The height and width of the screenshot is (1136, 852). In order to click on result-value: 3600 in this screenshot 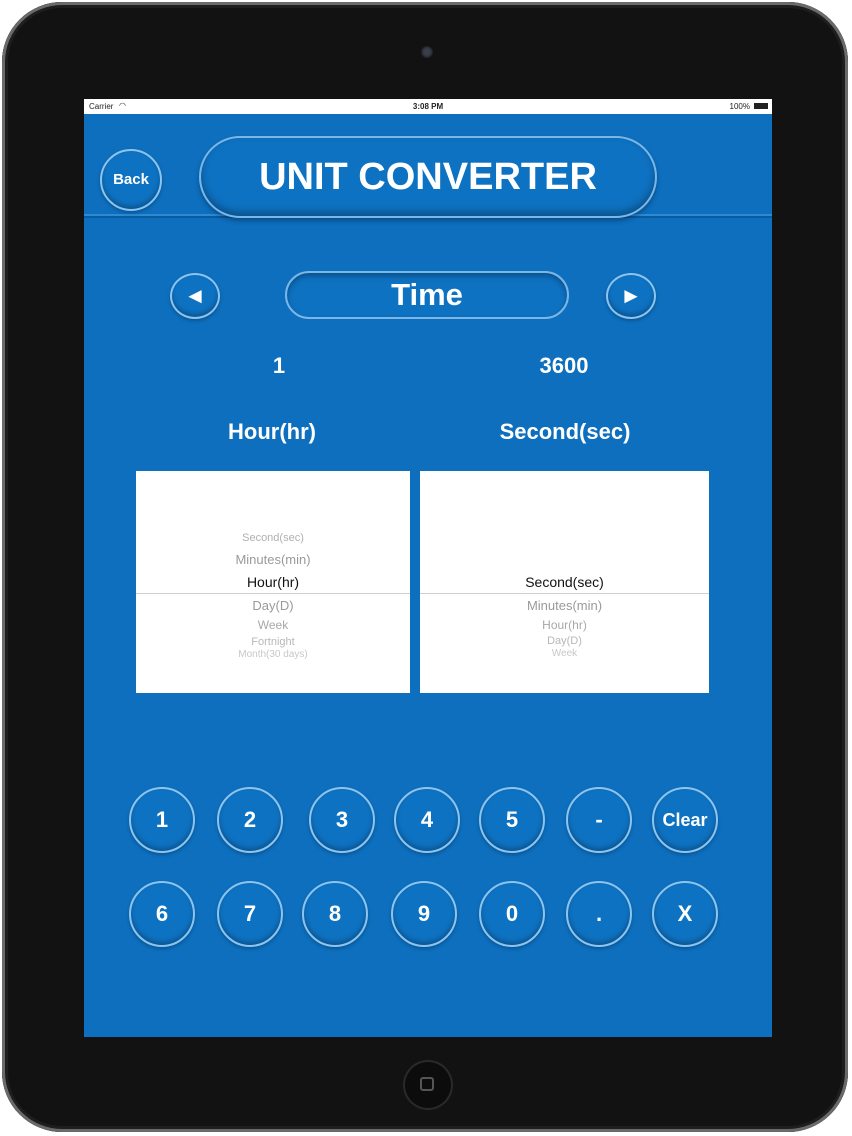, I will do `click(564, 365)`.